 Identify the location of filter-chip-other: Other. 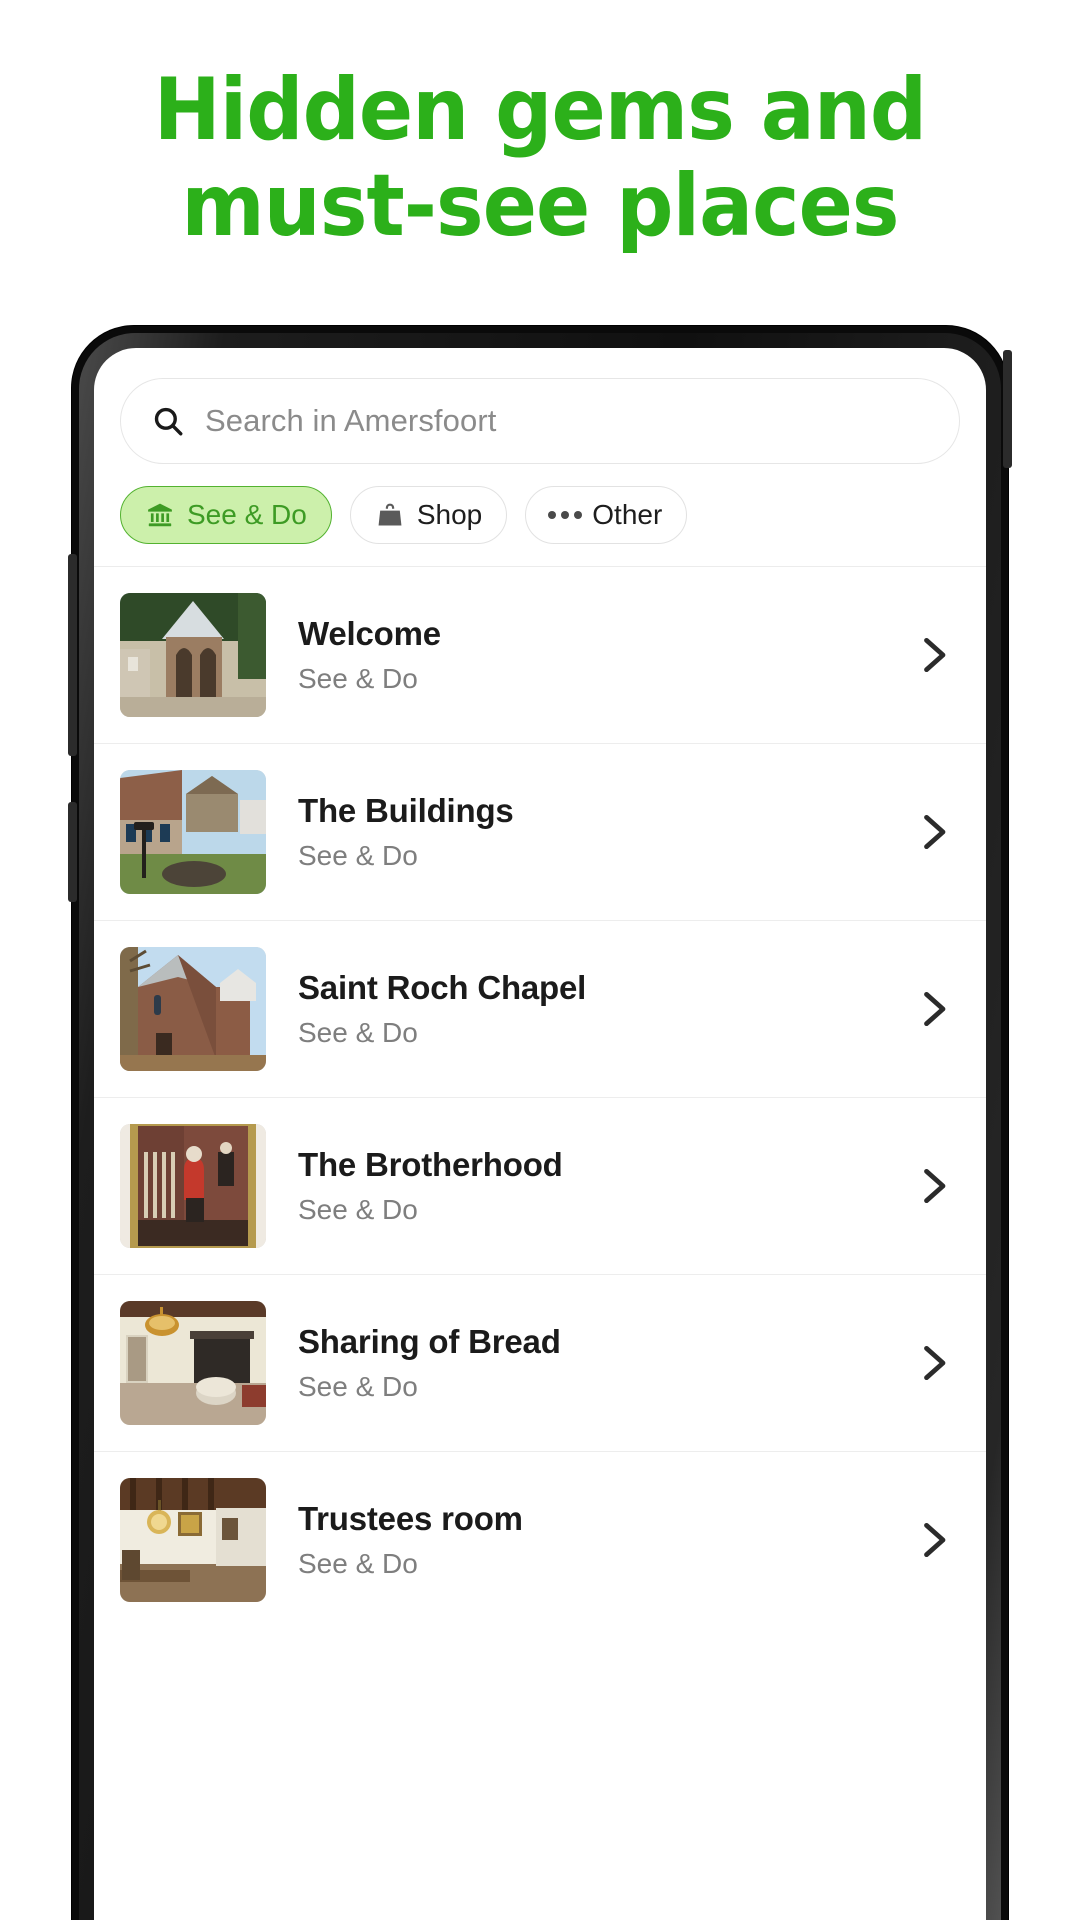
(606, 515).